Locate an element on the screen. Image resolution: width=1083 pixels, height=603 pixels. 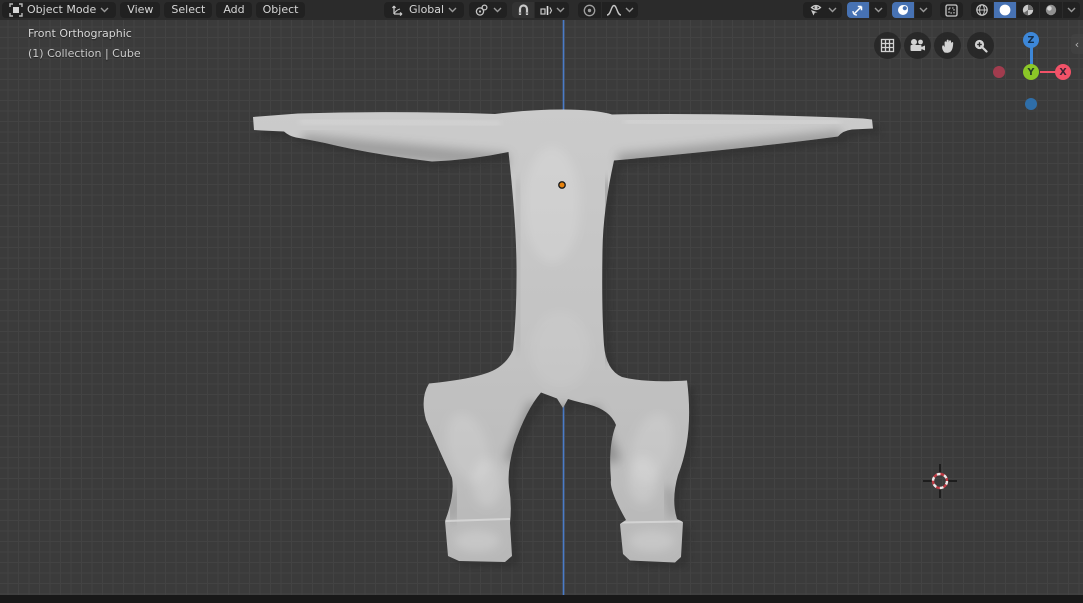
shading-wireframe-icon is located at coordinates (982, 10).